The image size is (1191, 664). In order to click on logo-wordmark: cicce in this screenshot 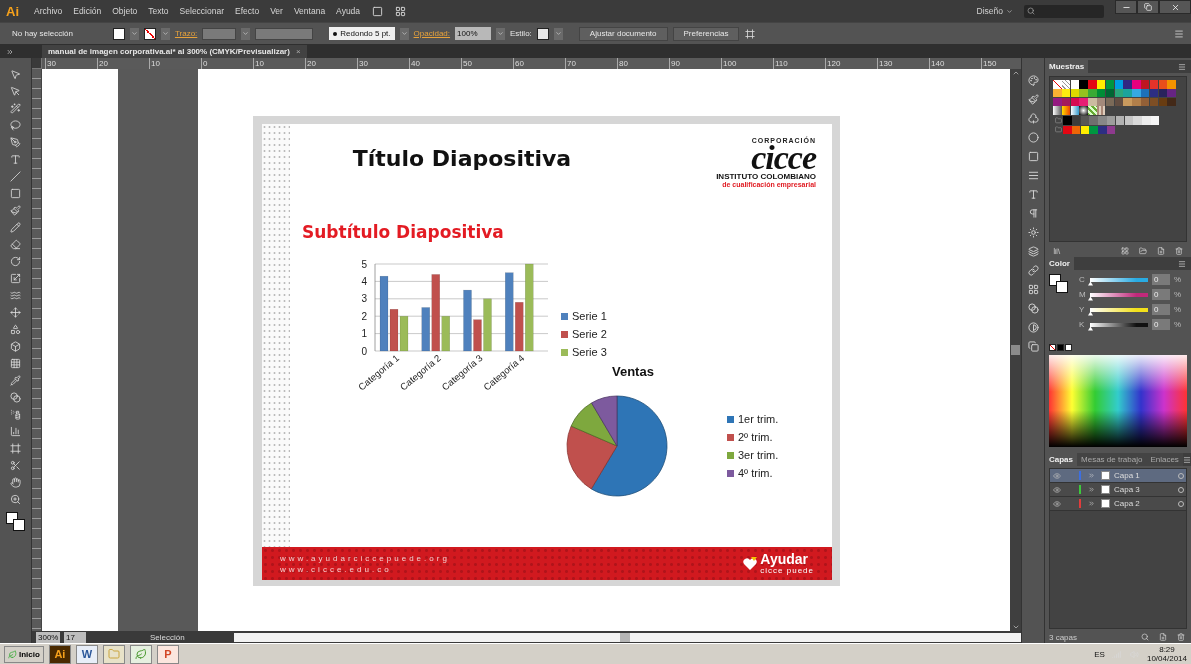, I will do `click(783, 158)`.